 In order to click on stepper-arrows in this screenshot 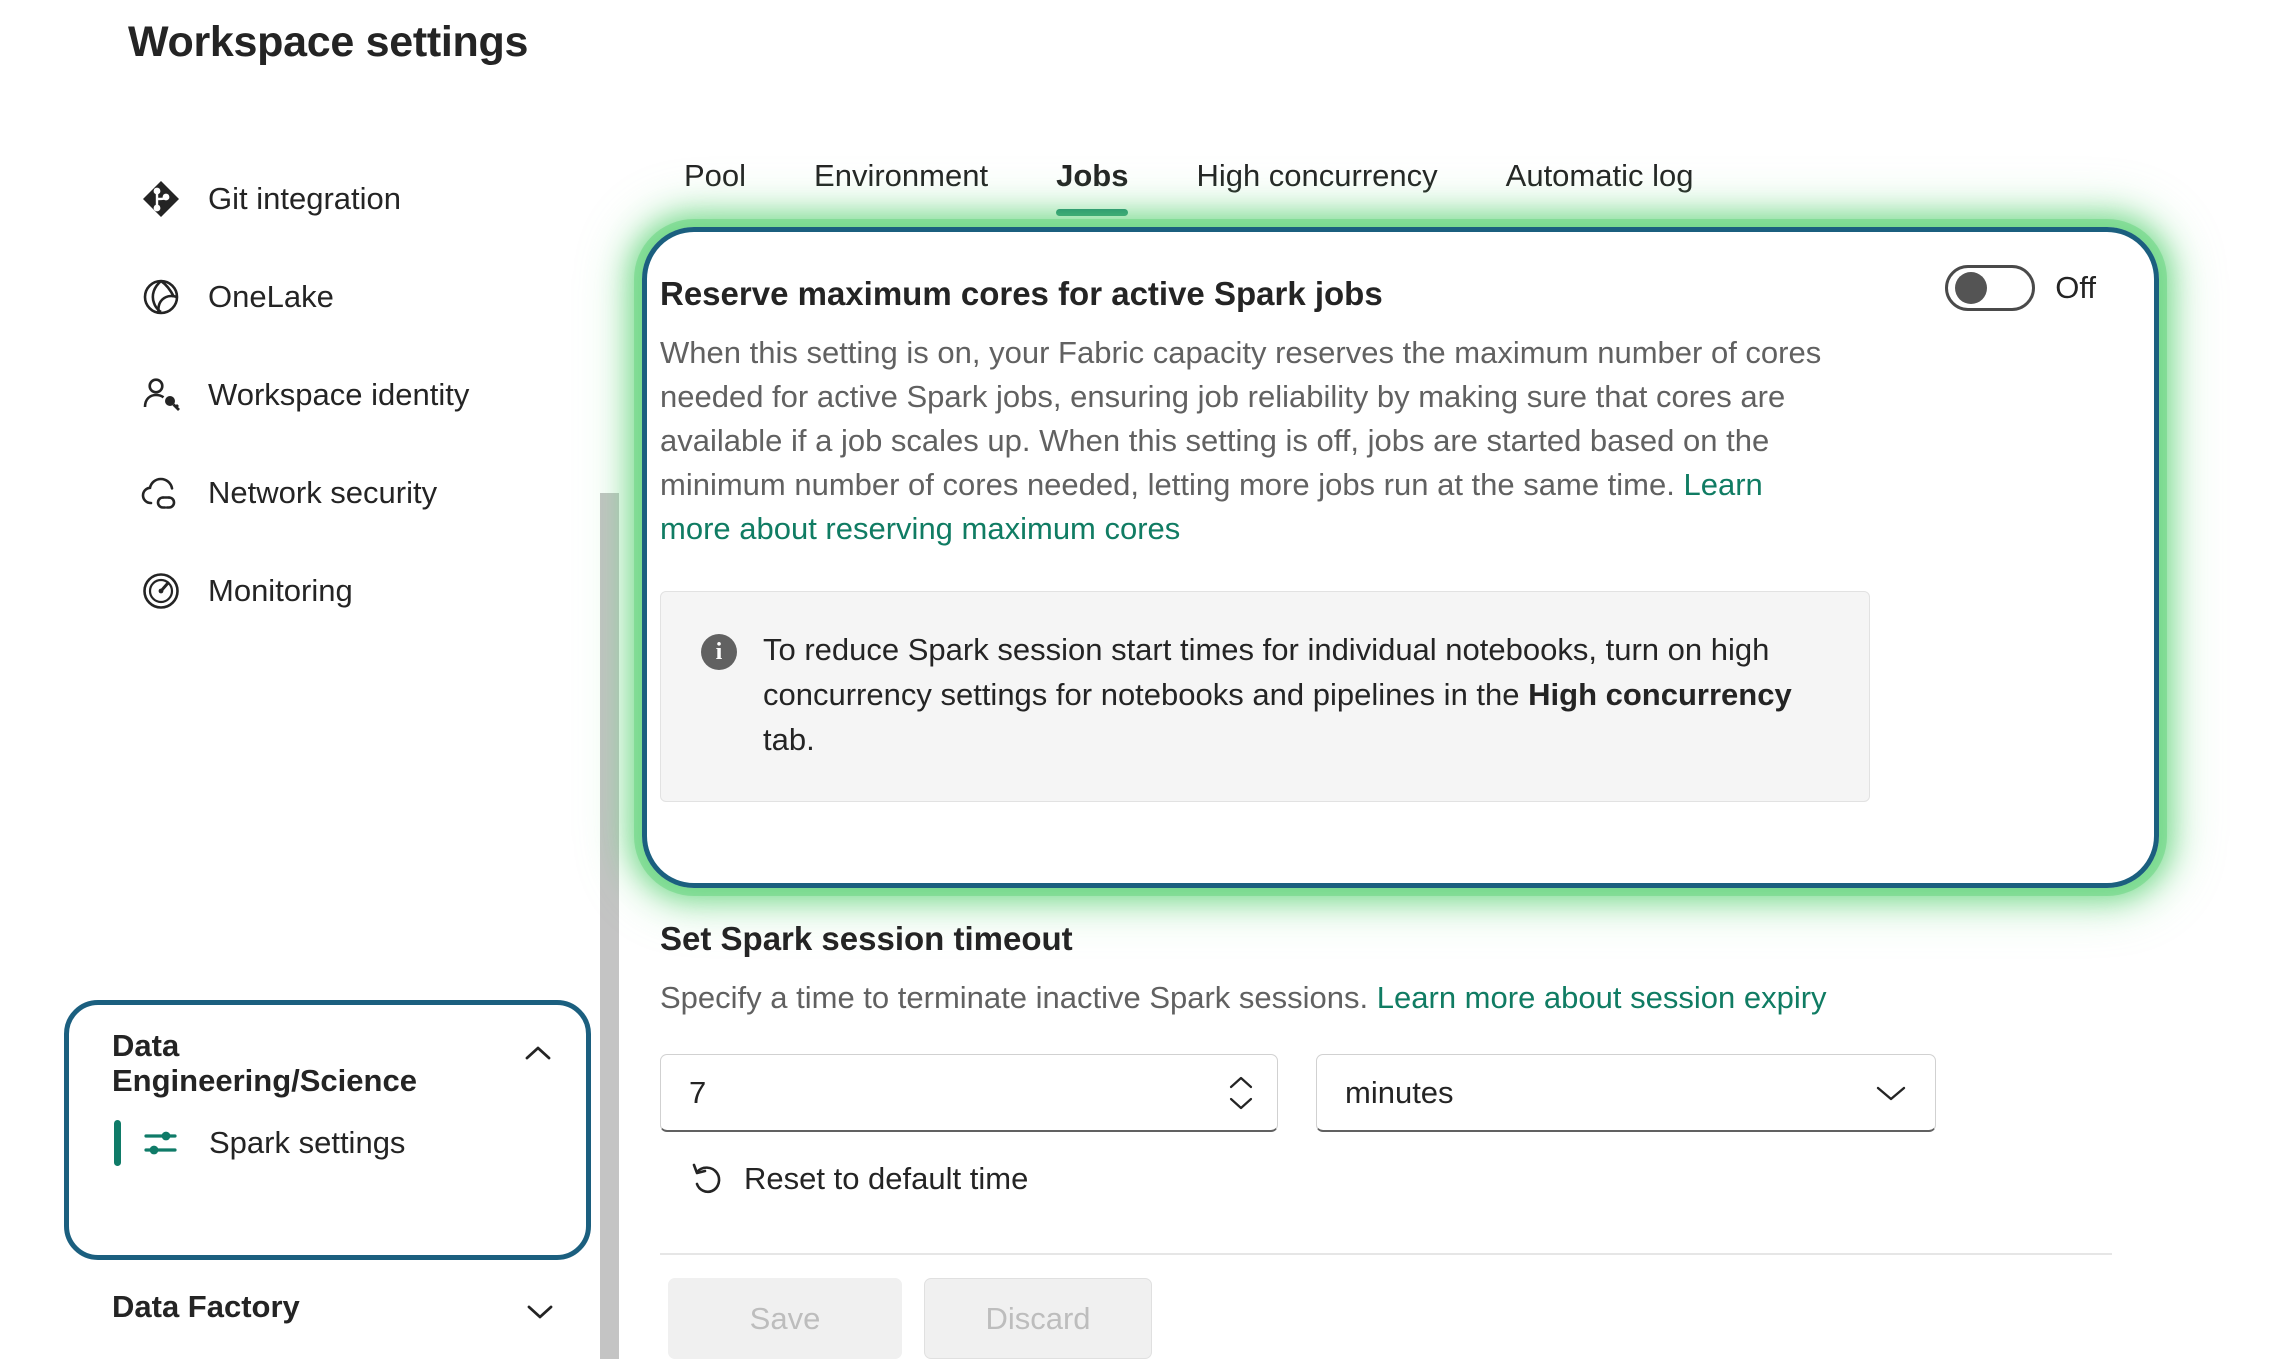, I will do `click(1241, 1093)`.